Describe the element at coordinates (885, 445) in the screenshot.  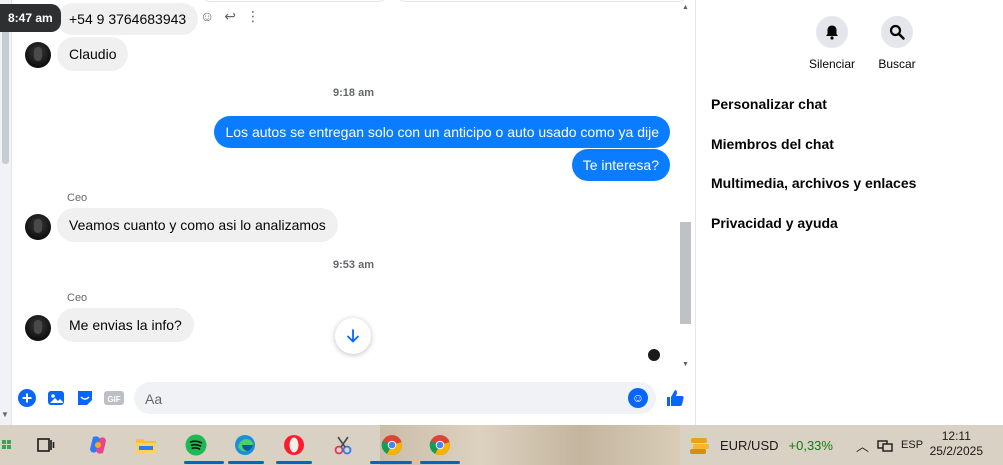
I see `network-icon` at that location.